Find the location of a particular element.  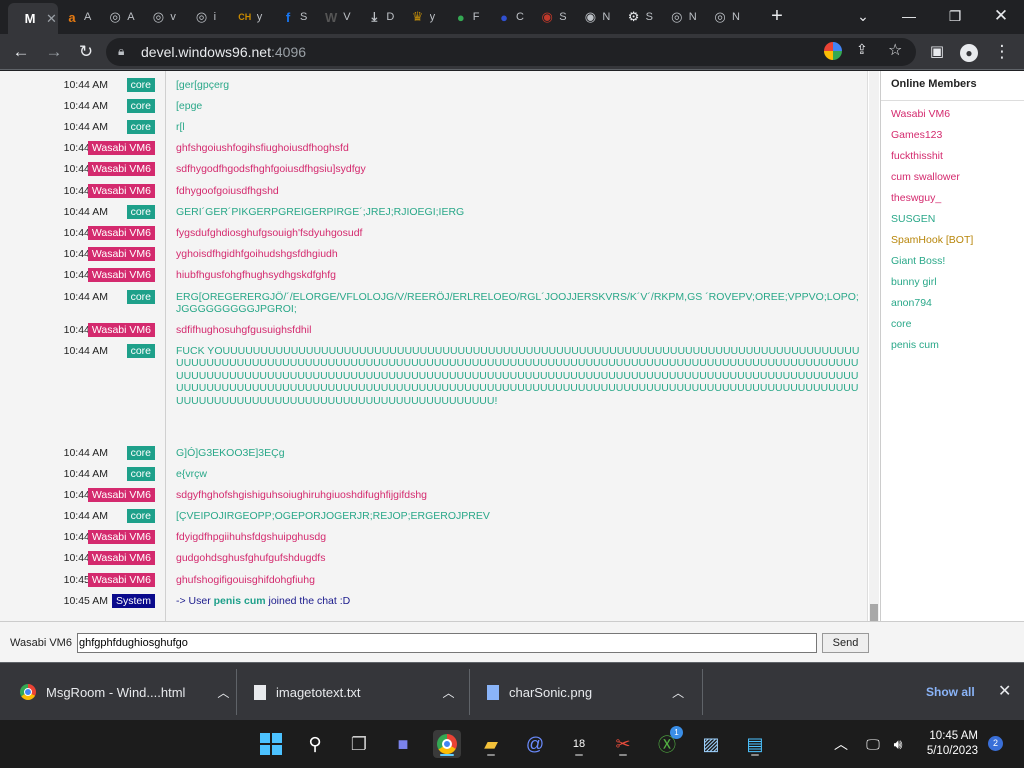

browser-tab: ◎ A is located at coordinates (118, 17).